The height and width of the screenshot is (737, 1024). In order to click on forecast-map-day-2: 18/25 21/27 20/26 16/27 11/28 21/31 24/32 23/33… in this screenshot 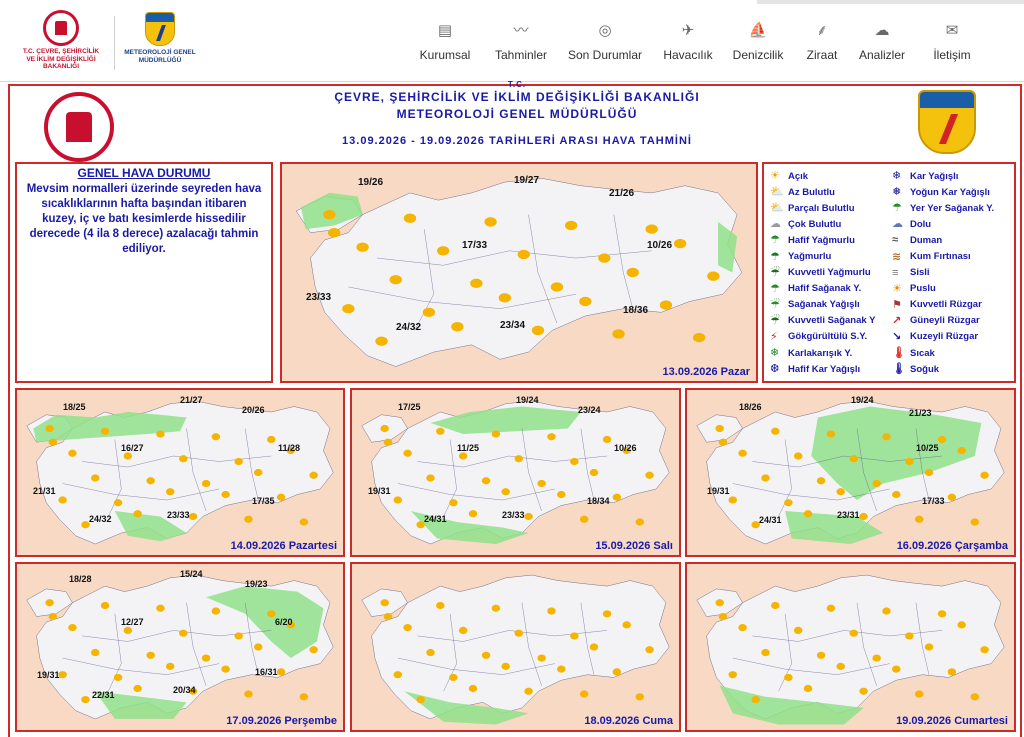, I will do `click(180, 472)`.